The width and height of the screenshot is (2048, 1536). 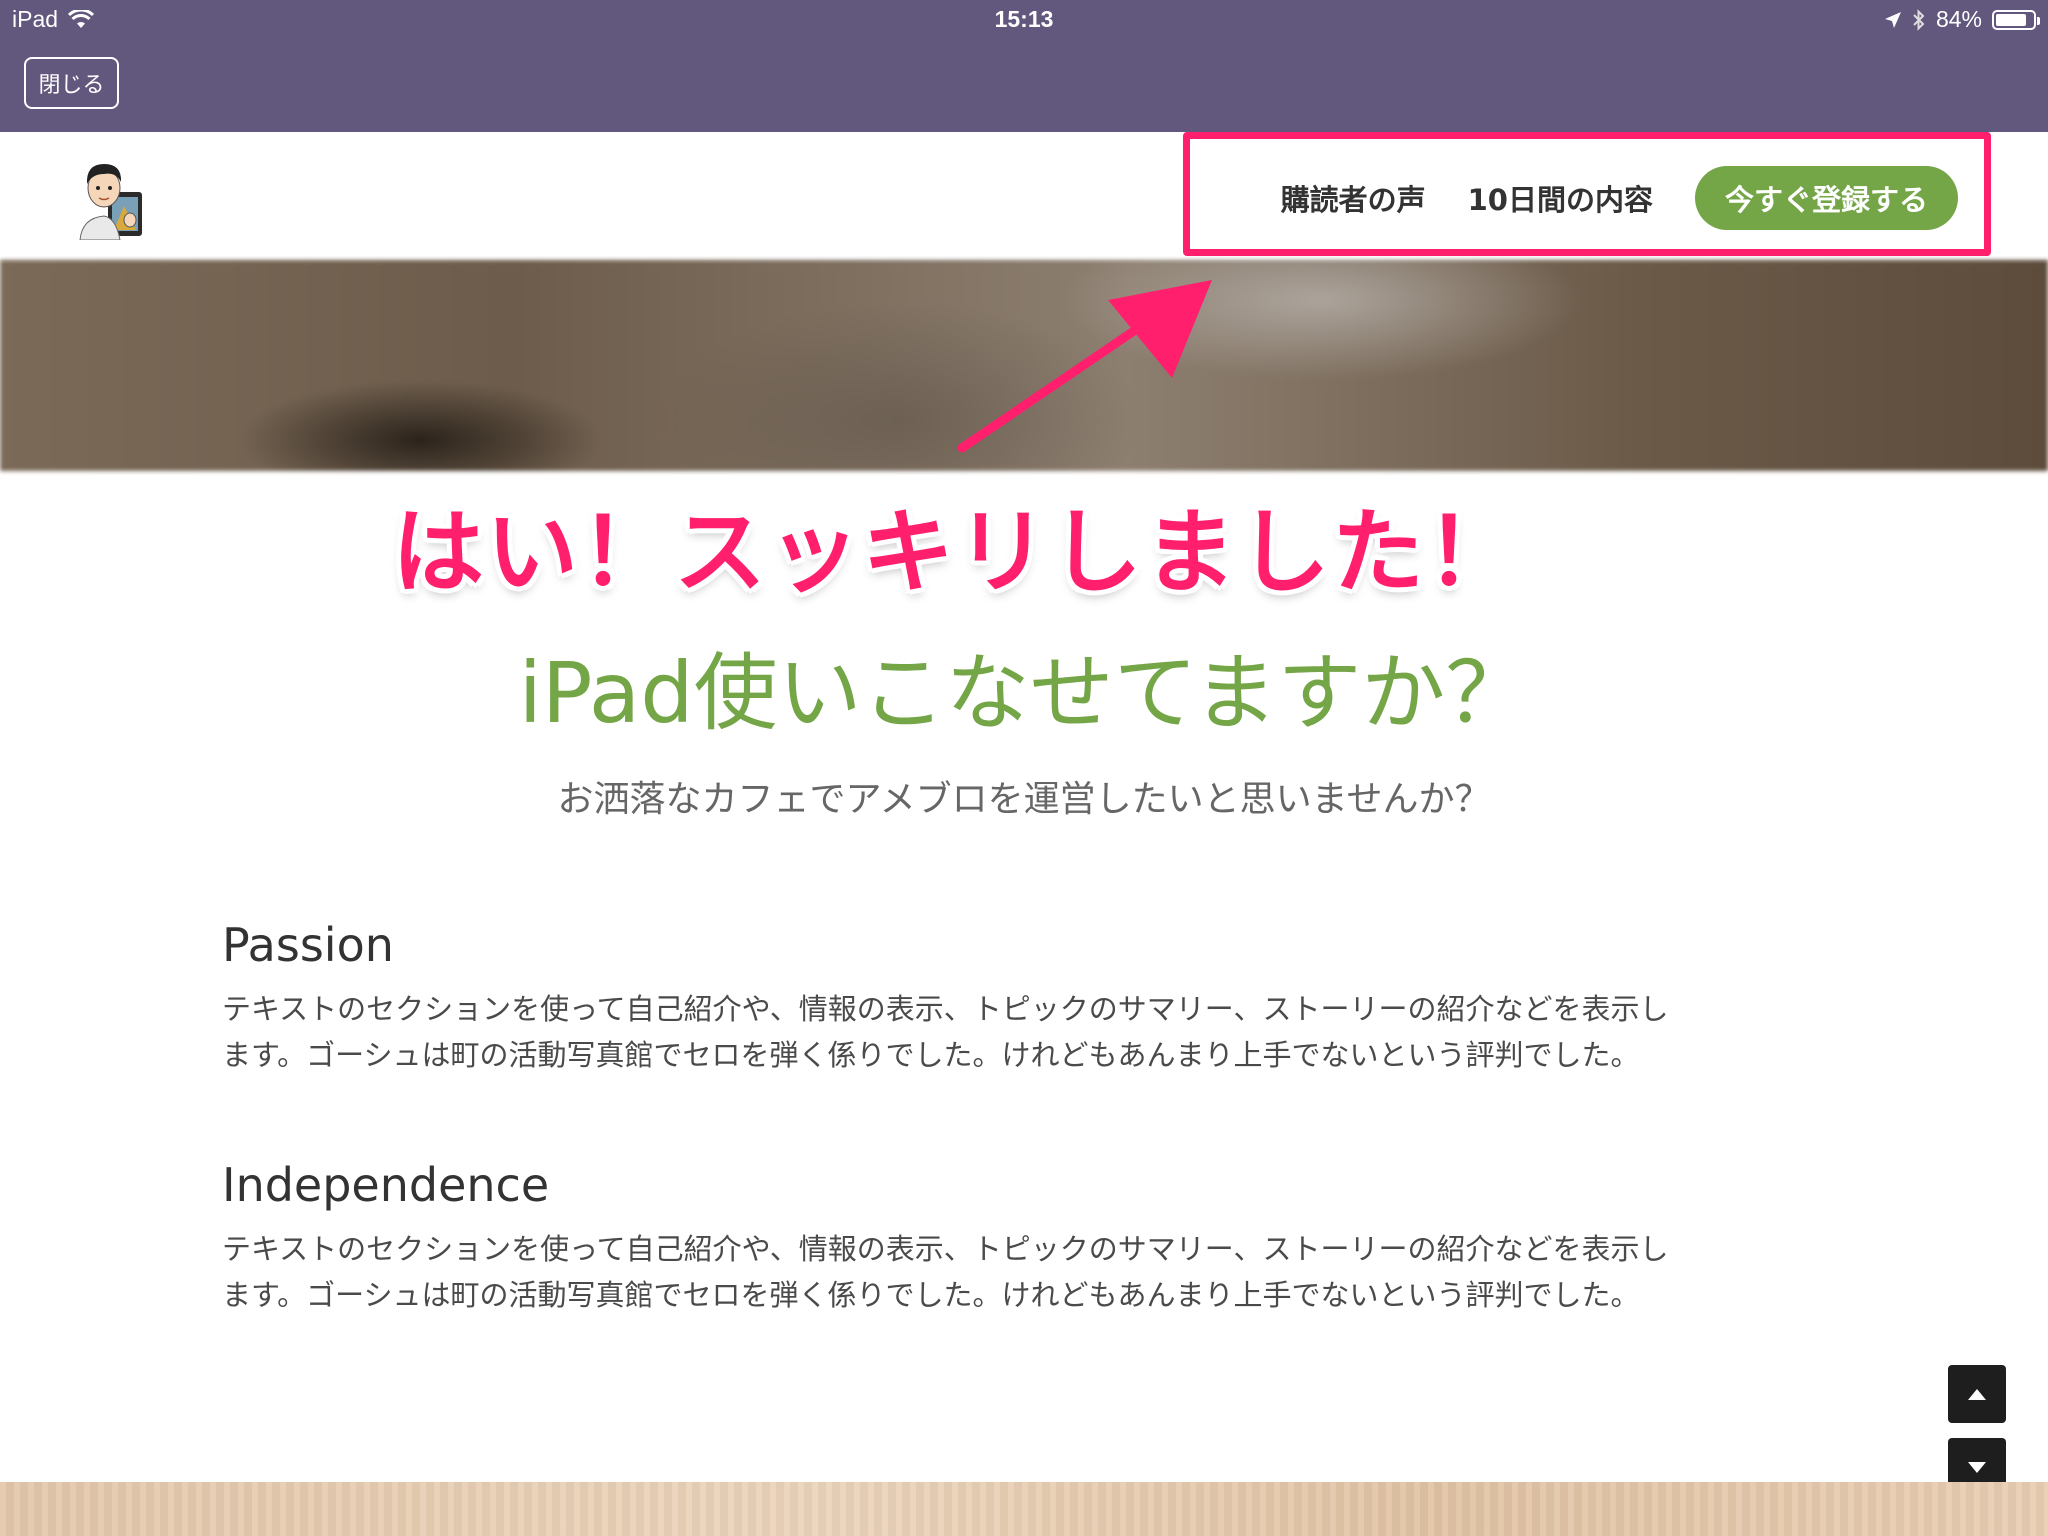 I want to click on page-subtitle: お洒落なカフェでアメブロを運営したいと思いませんか？, so click(x=1024, y=799).